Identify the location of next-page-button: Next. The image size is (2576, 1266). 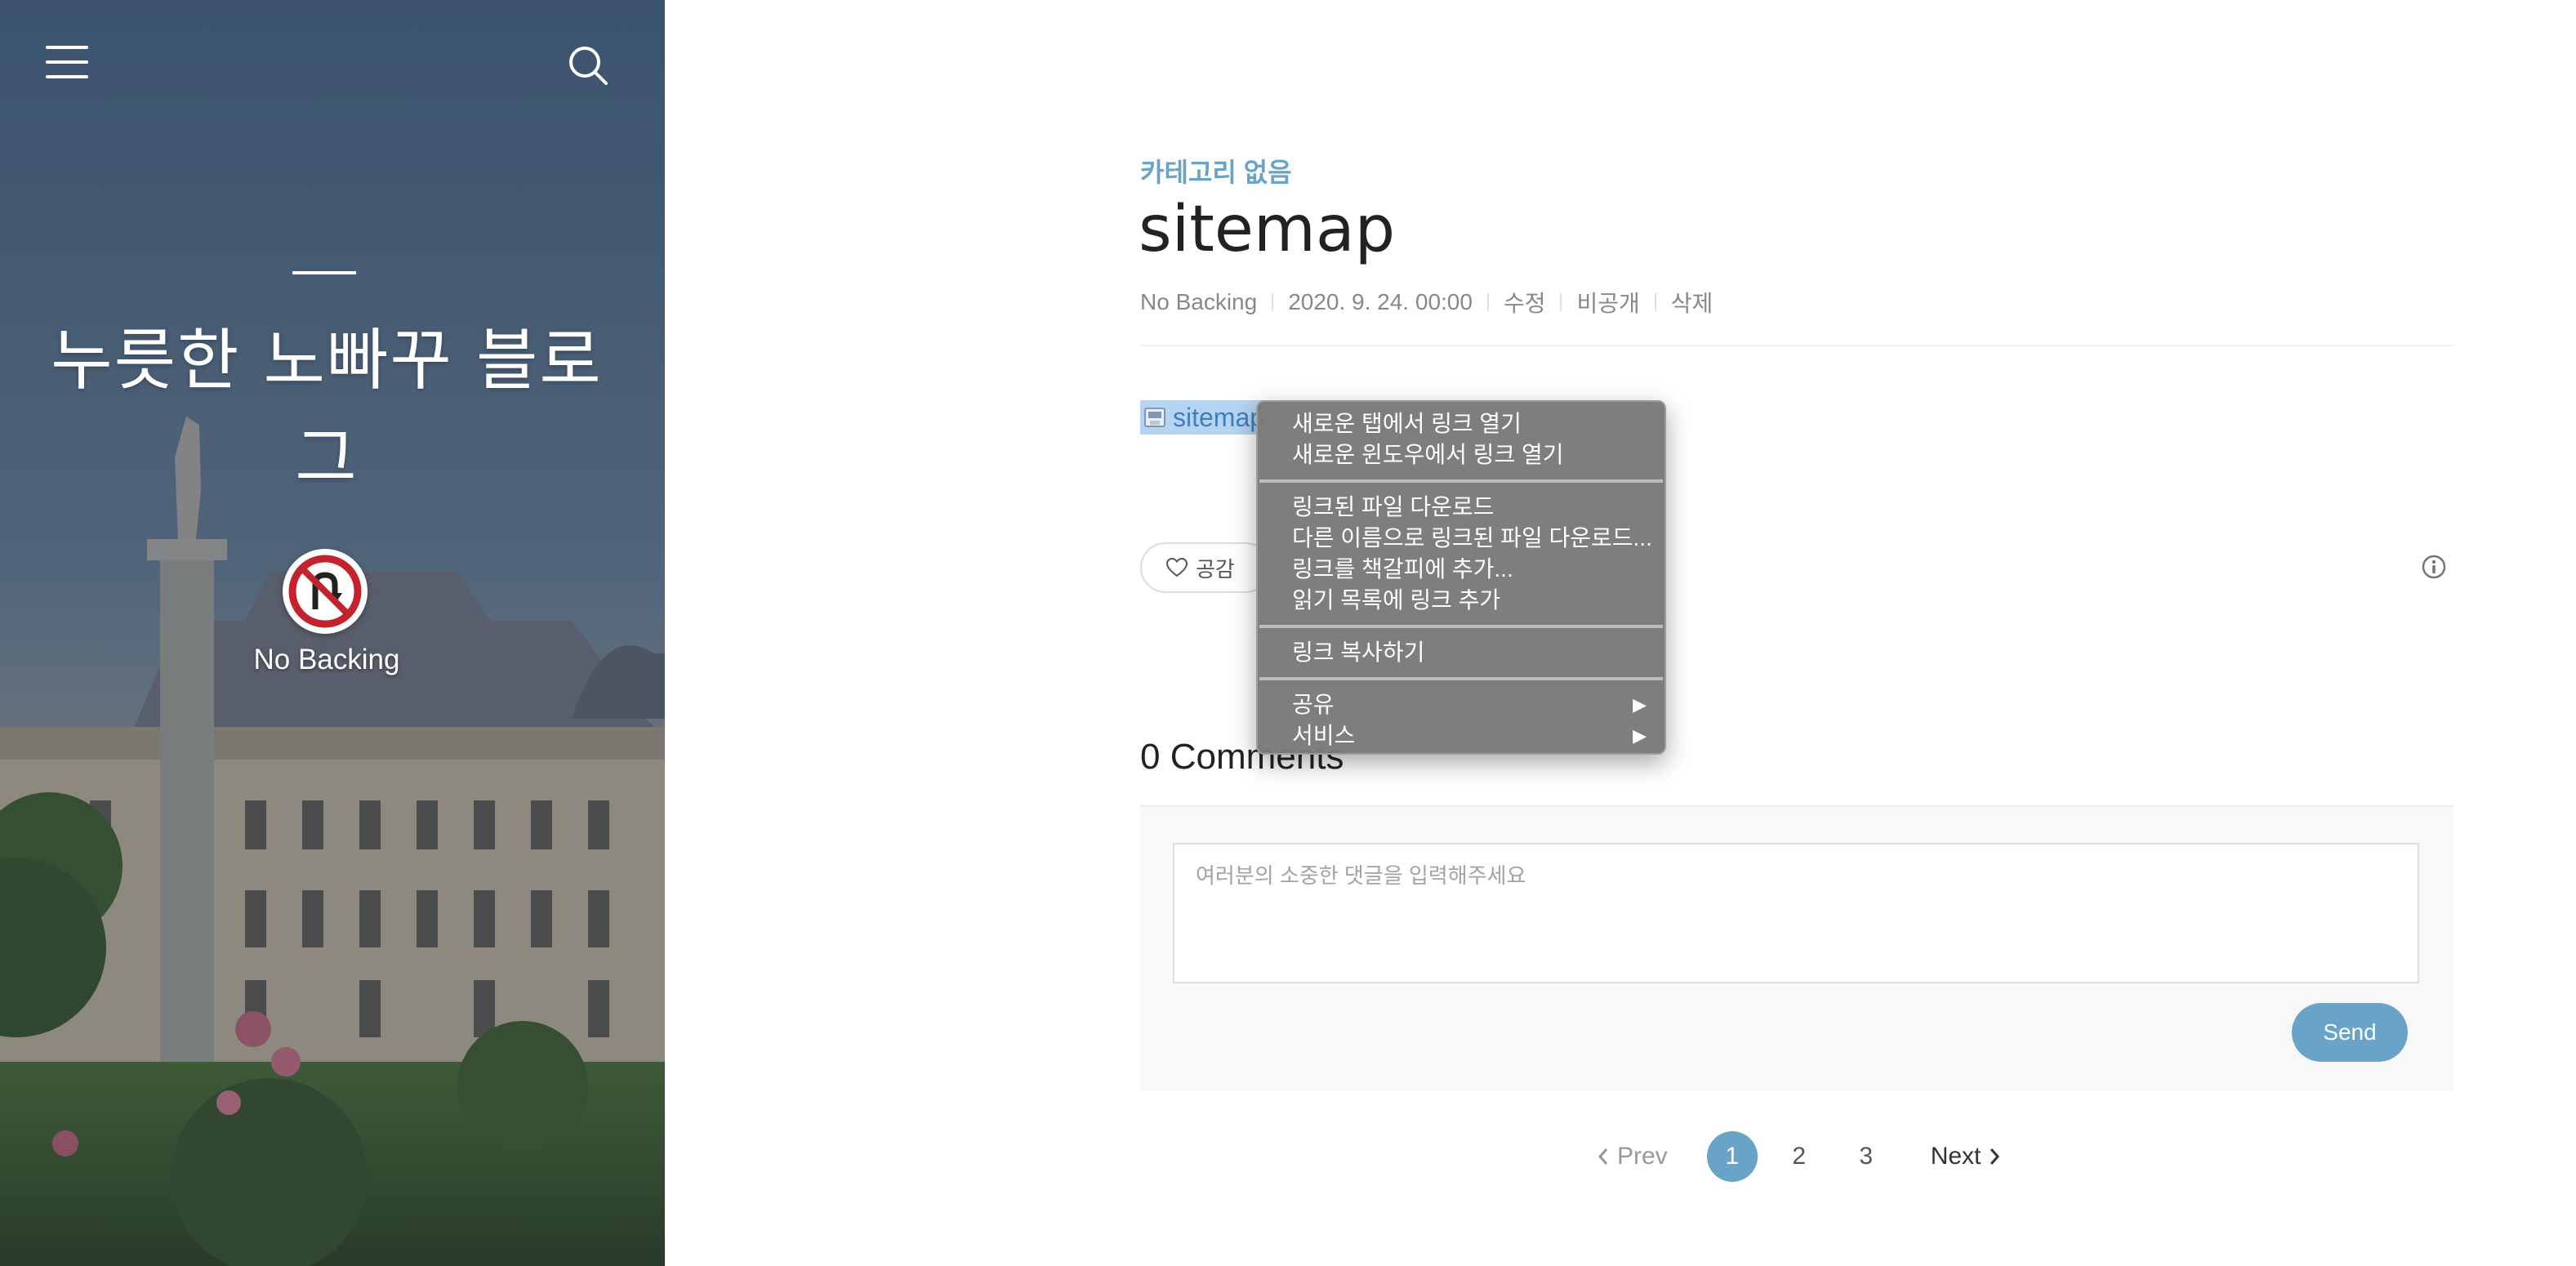
(1967, 1156).